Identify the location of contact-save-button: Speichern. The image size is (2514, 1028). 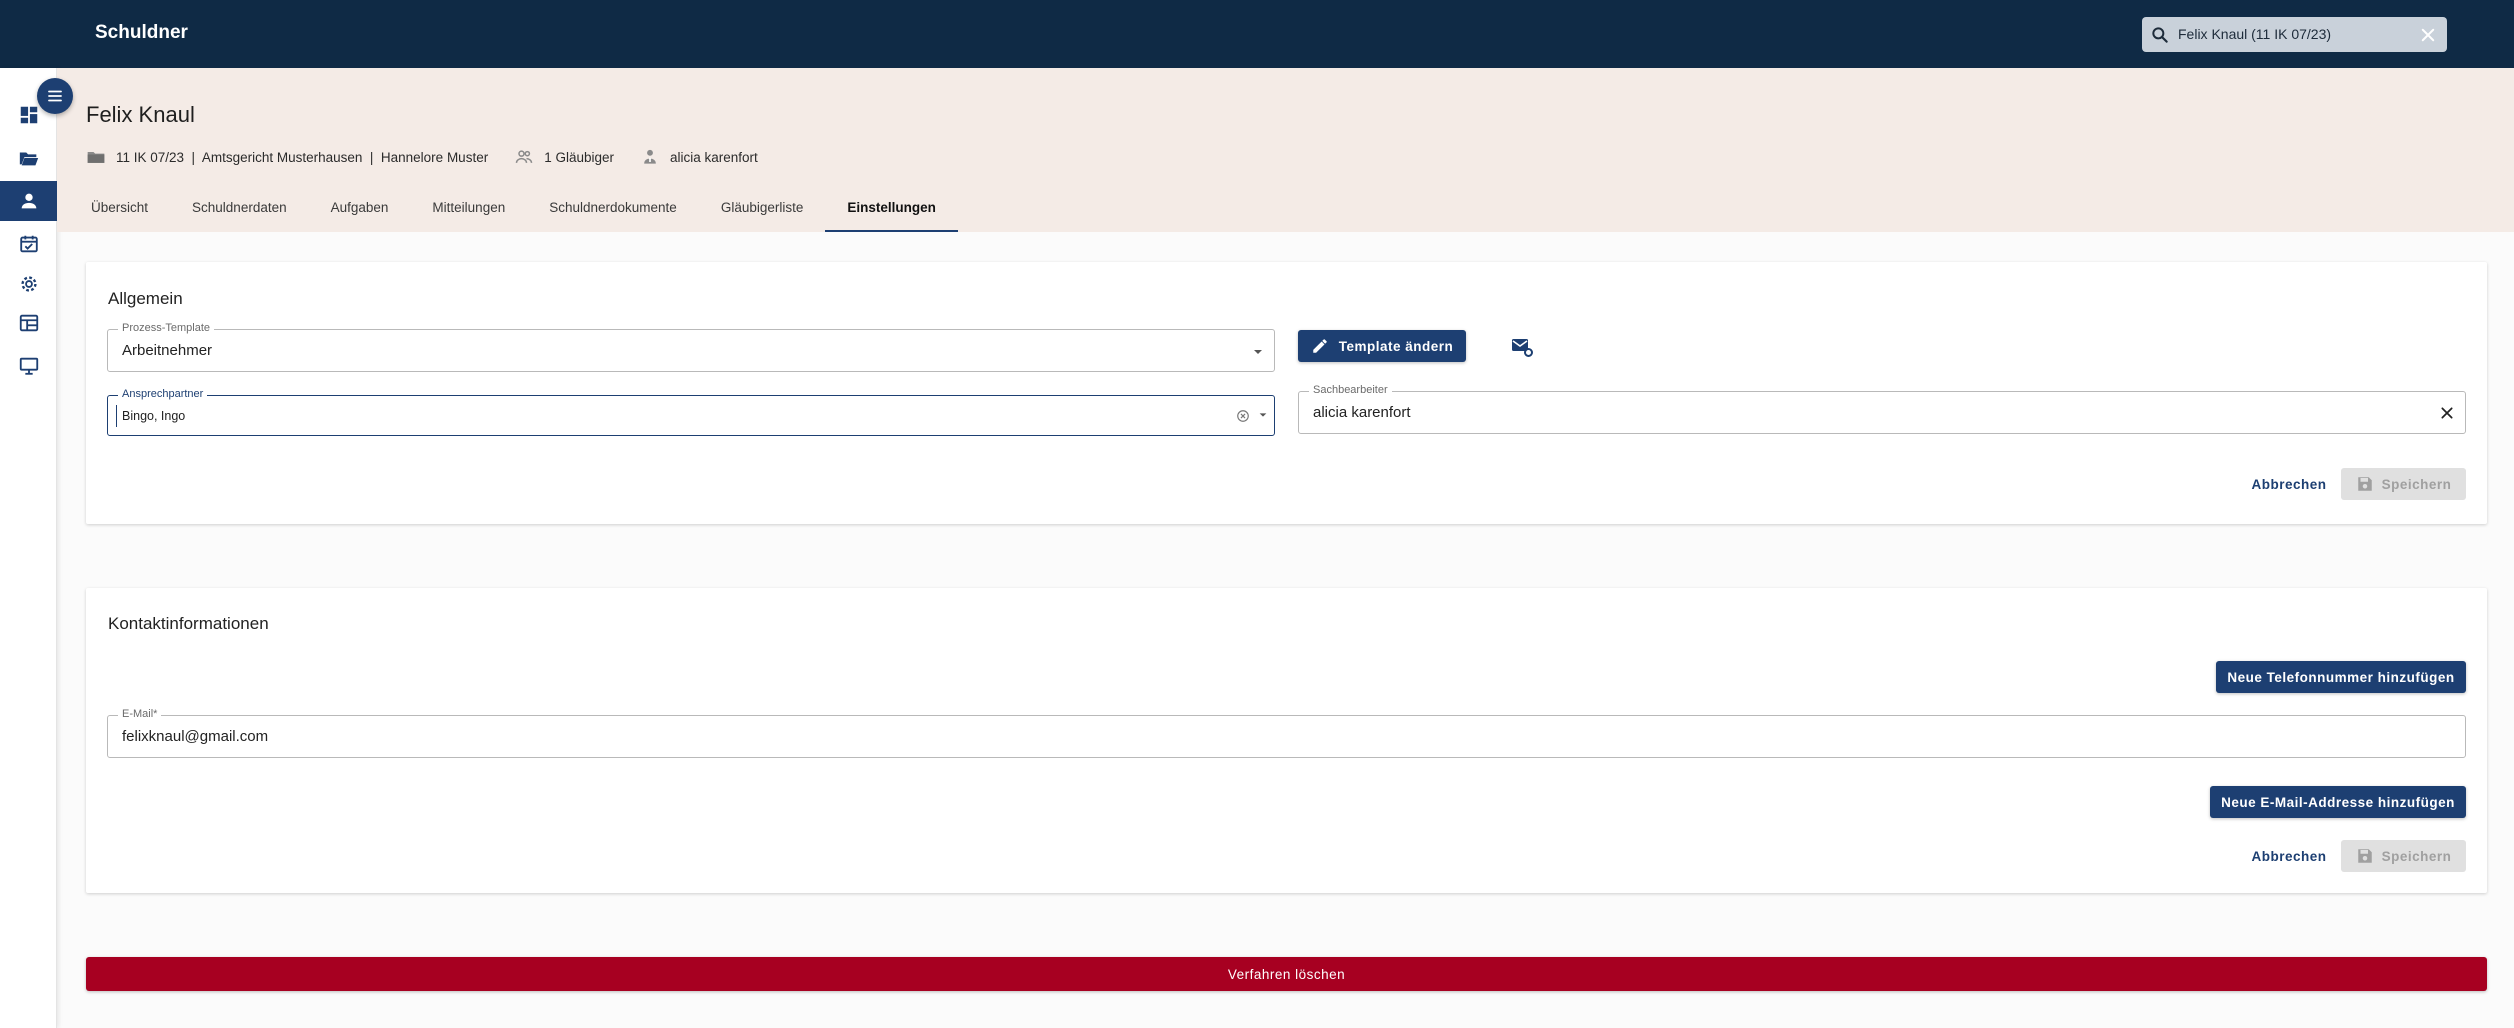
(2403, 856).